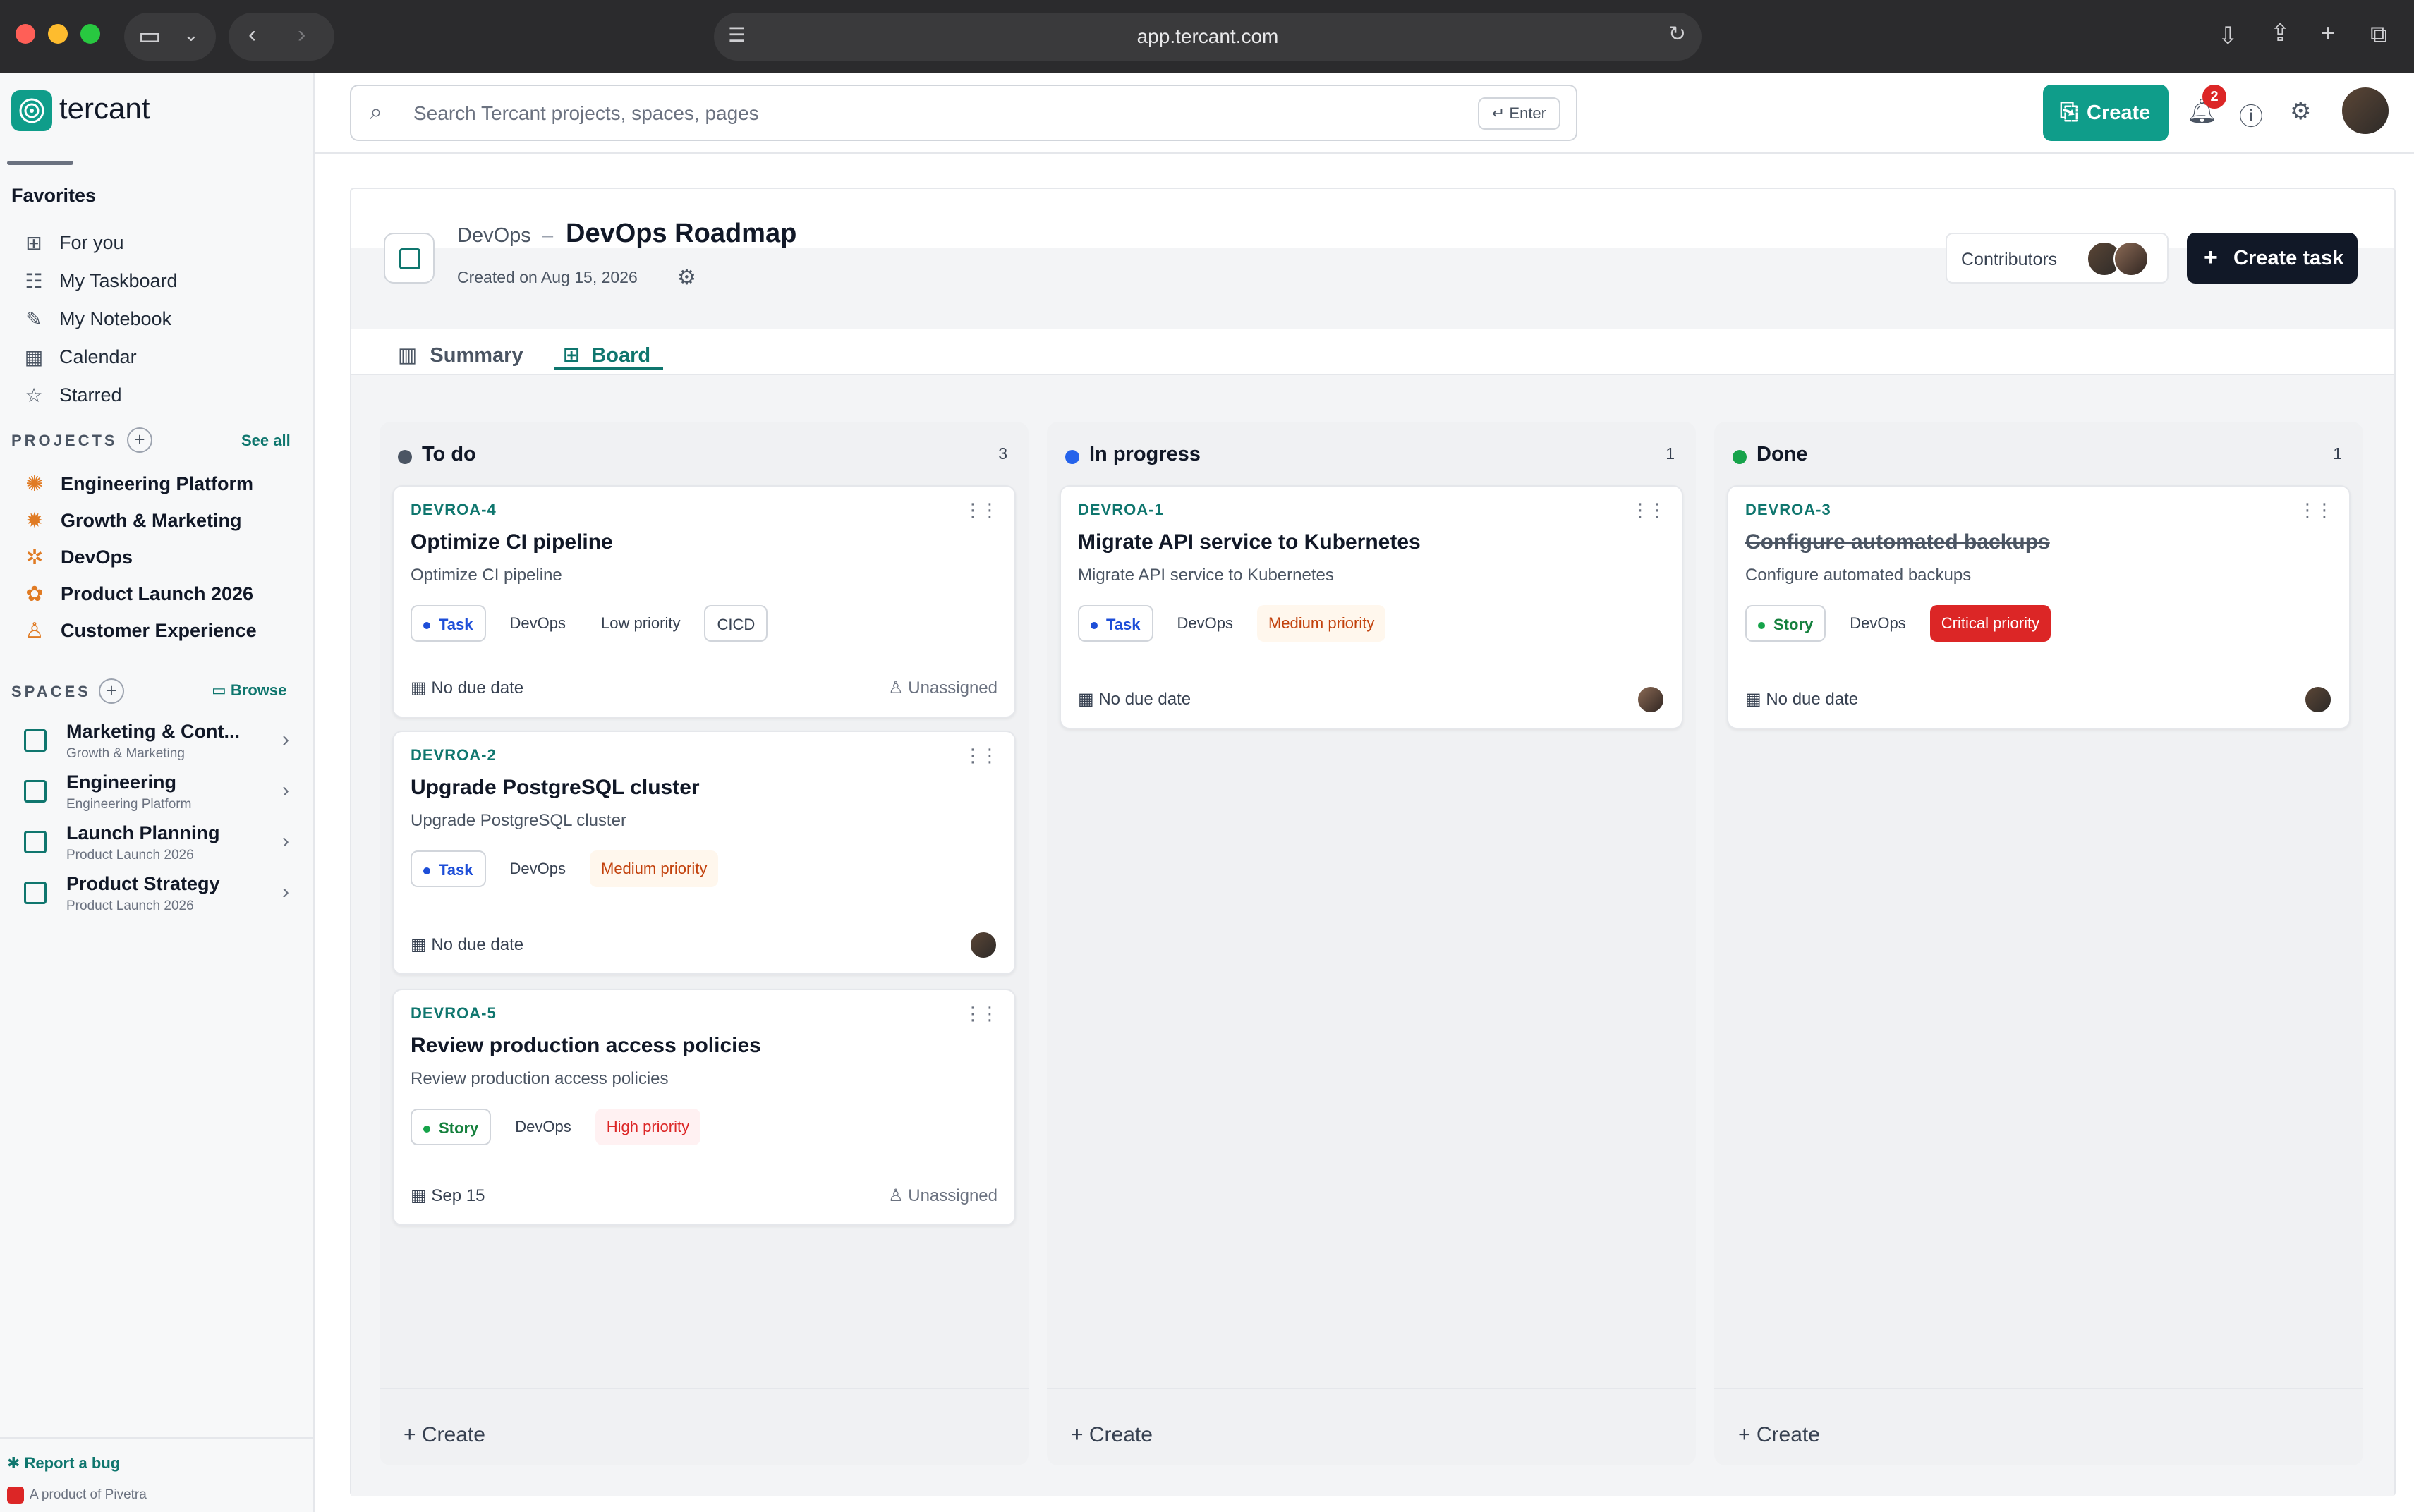  Describe the element at coordinates (2272, 258) in the screenshot. I see `create-task-button: + Create task` at that location.